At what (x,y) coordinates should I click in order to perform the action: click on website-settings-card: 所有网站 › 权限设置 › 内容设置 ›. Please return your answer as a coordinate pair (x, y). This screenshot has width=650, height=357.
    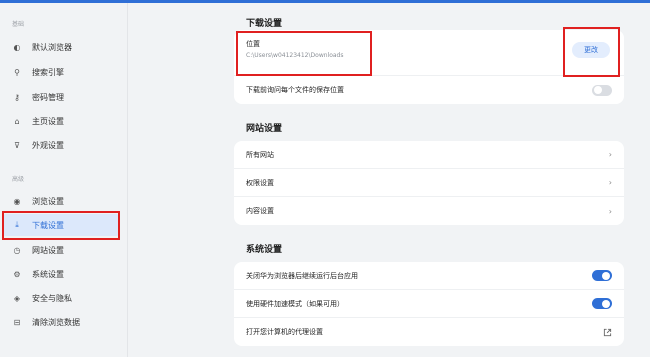
    Looking at the image, I should click on (429, 183).